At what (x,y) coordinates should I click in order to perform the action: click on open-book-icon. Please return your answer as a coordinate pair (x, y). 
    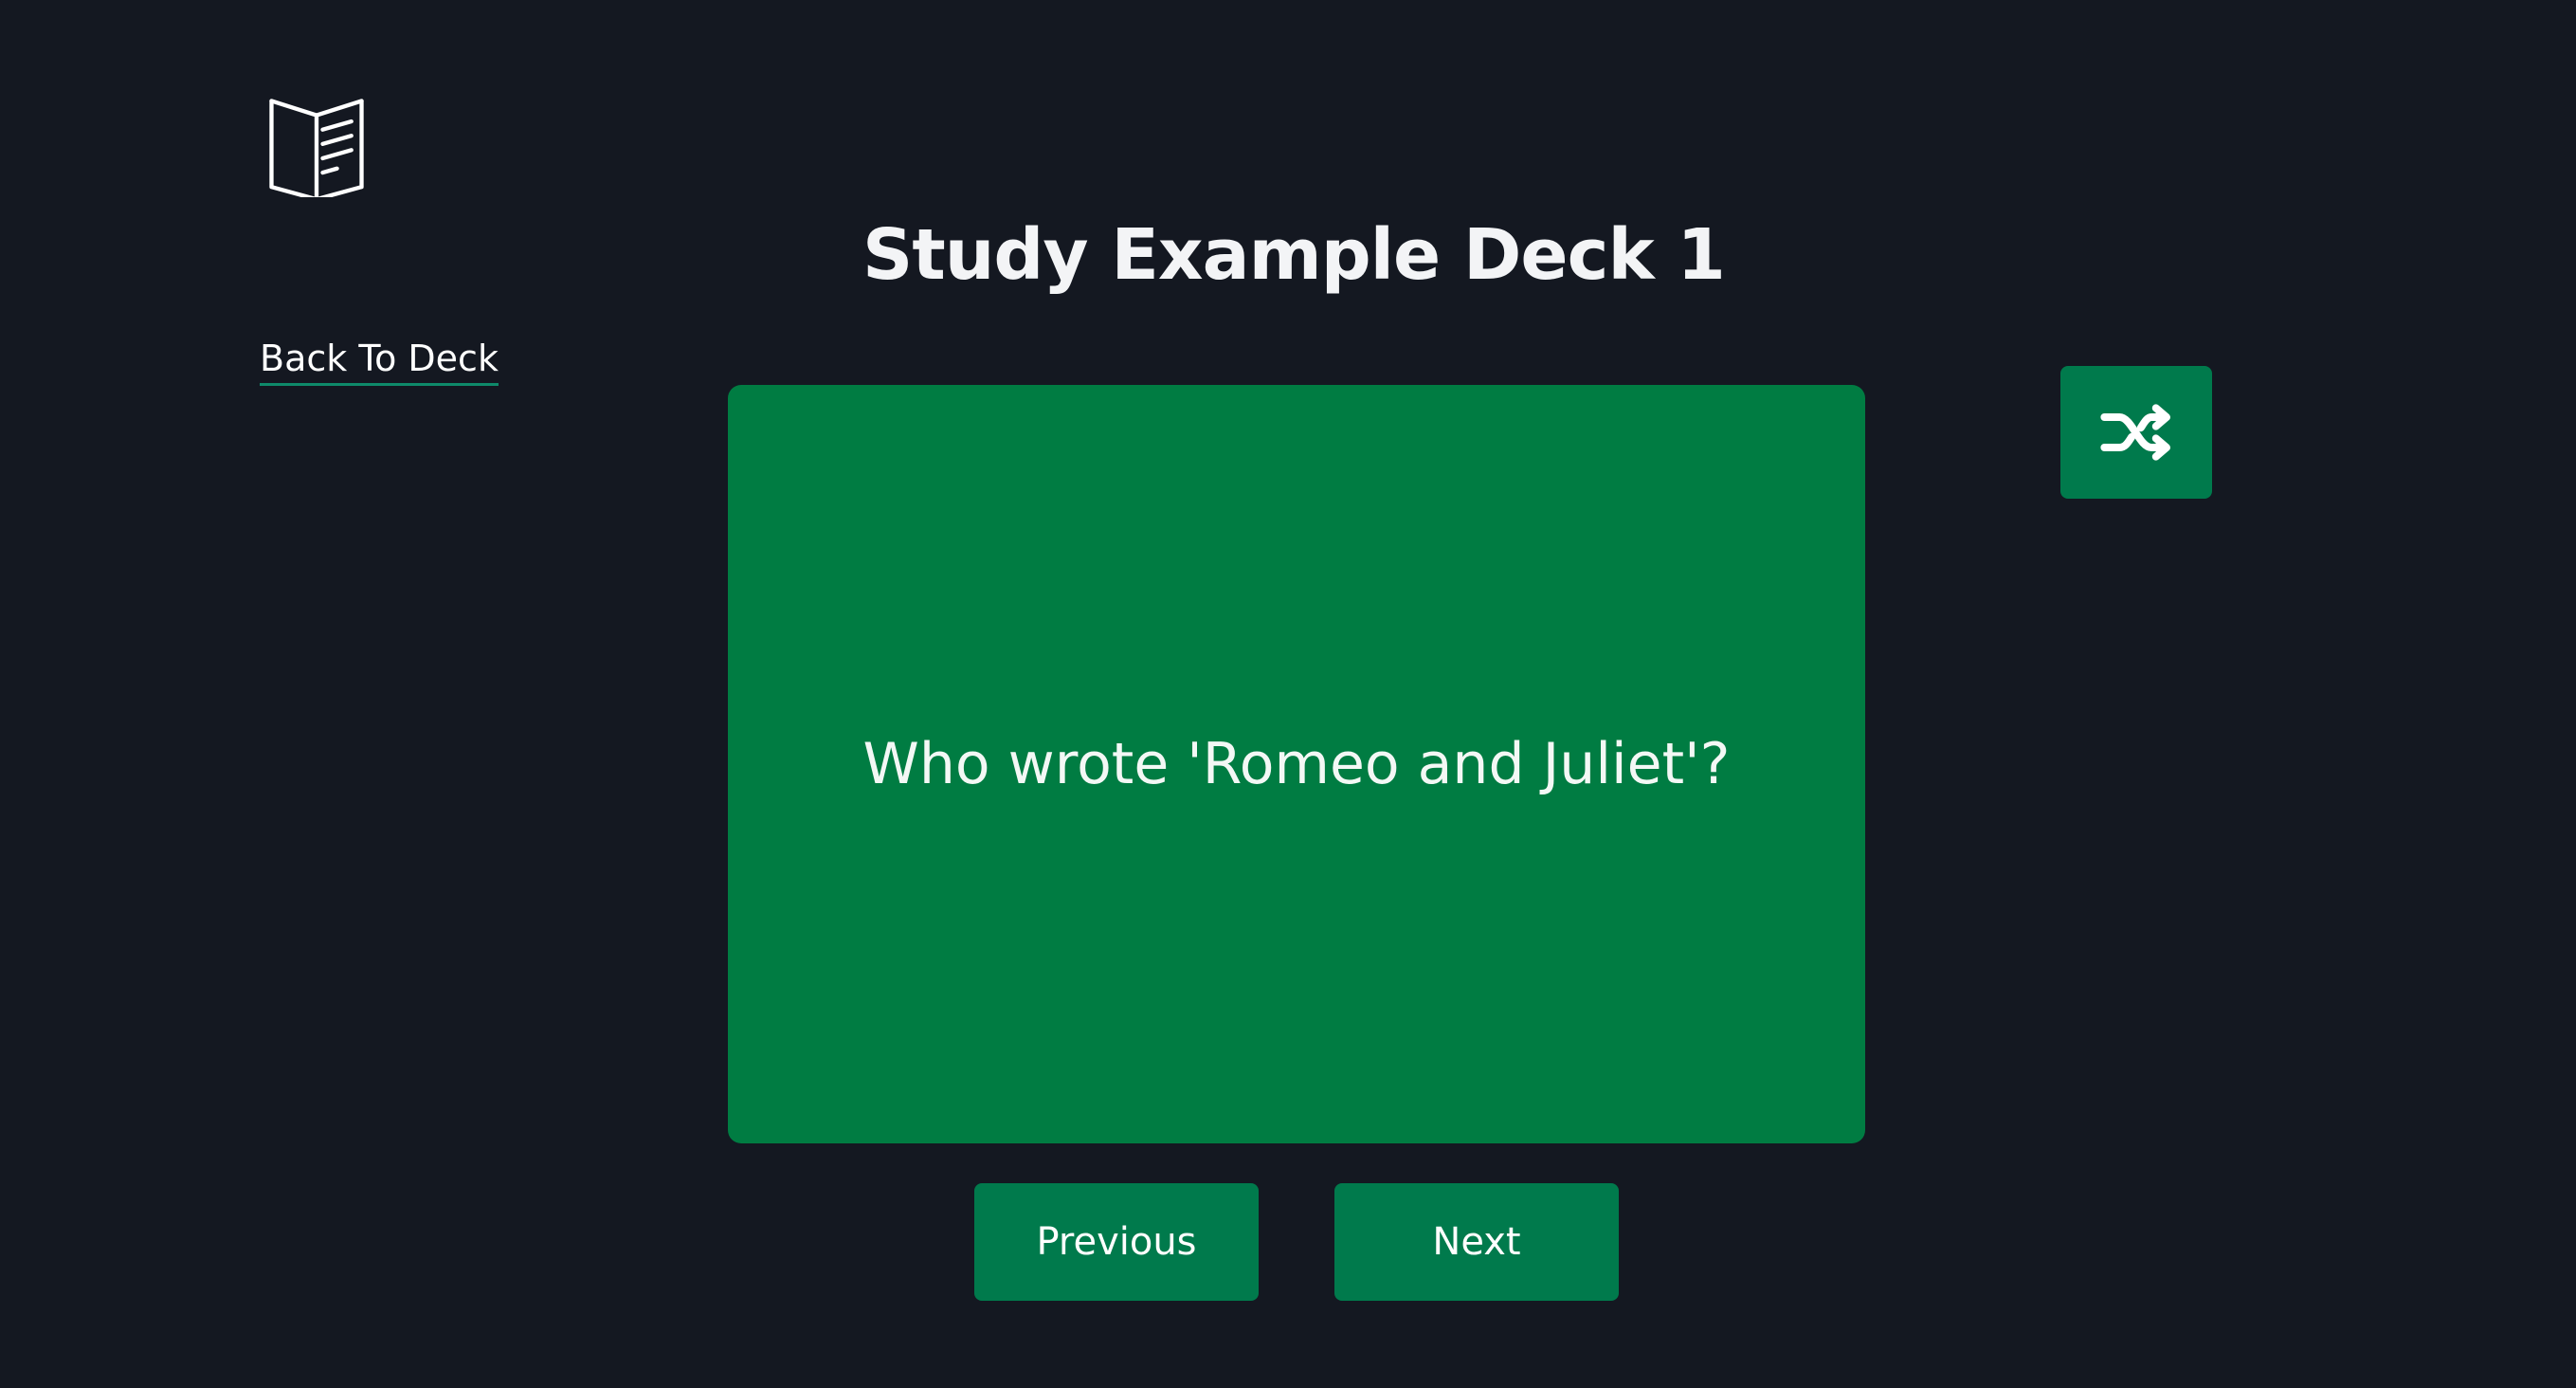
    Looking at the image, I should click on (316, 146).